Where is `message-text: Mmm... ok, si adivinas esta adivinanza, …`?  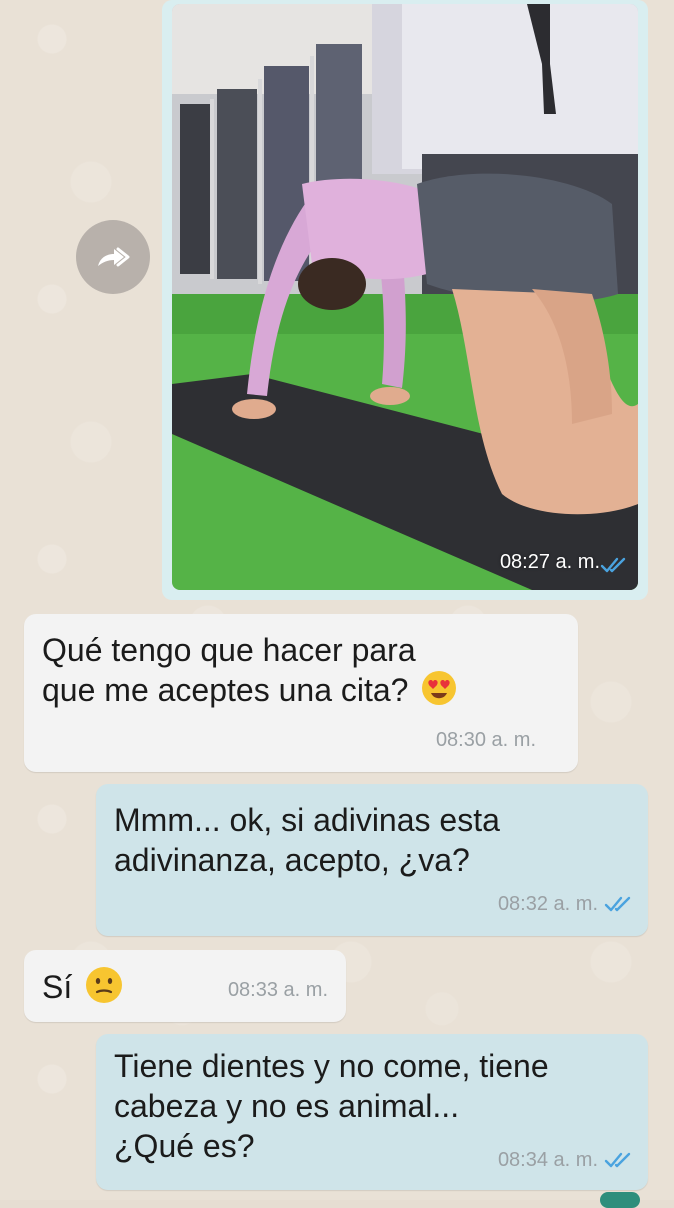
message-text: Mmm... ok, si adivinas esta adivinanza, … is located at coordinates (307, 840).